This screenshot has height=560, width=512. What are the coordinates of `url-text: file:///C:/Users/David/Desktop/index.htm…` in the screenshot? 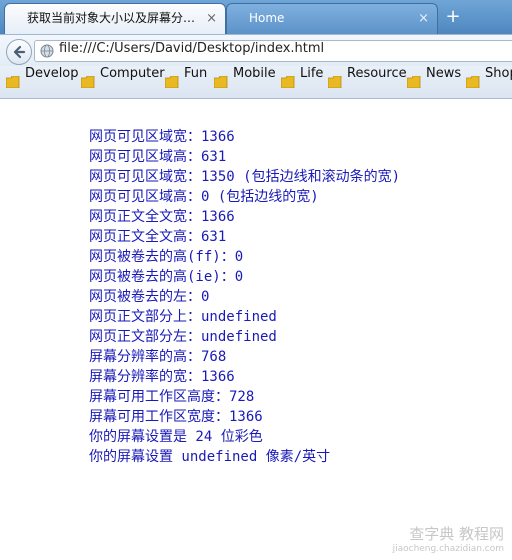 It's located at (192, 48).